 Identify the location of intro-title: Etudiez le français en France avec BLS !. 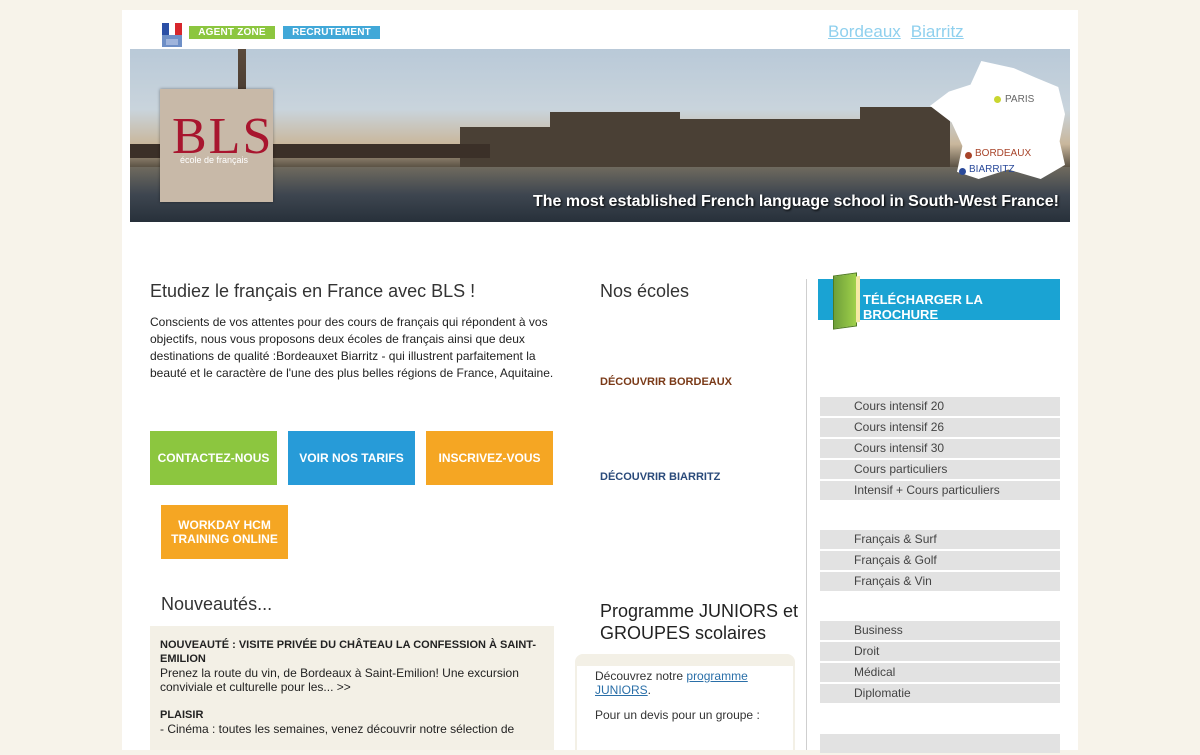
(313, 291).